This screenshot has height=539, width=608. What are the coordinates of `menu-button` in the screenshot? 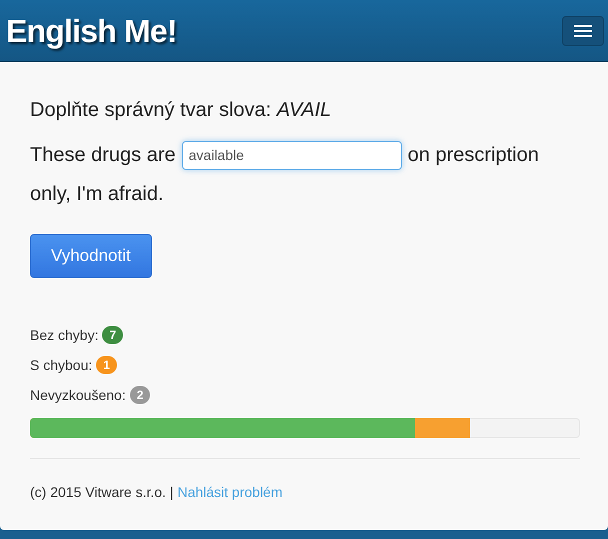 It's located at (583, 31).